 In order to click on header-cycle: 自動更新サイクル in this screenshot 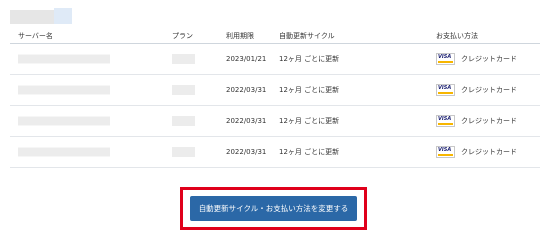, I will do `click(307, 36)`.